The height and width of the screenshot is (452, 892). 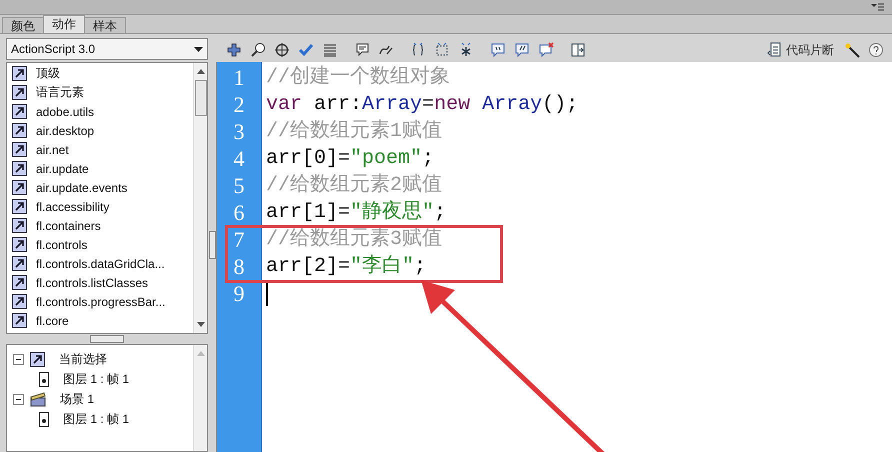 What do you see at coordinates (800, 50) in the screenshot?
I see `code-snippets-button: 代码片断` at bounding box center [800, 50].